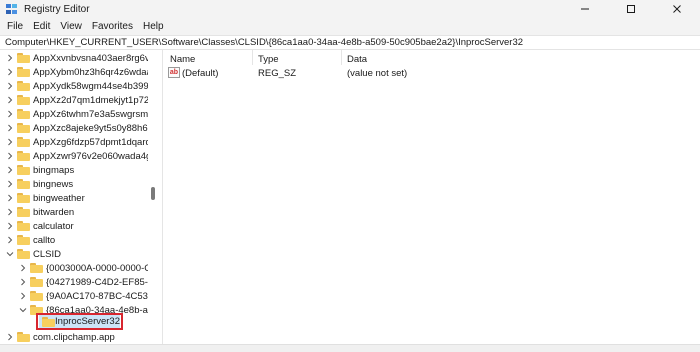 This screenshot has width=700, height=352. I want to click on tree-item: AppXzc8ajeke9yt5s0y88h6hv, so click(77, 128).